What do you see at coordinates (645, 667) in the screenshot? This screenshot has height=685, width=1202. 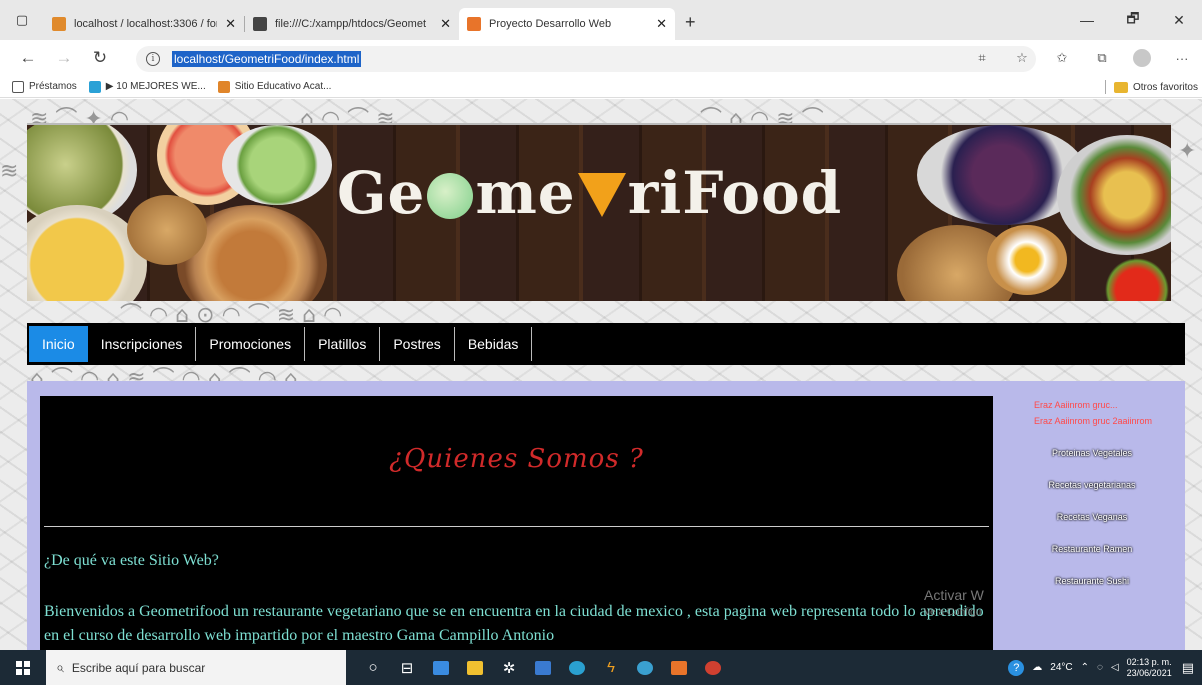 I see `app-icon` at bounding box center [645, 667].